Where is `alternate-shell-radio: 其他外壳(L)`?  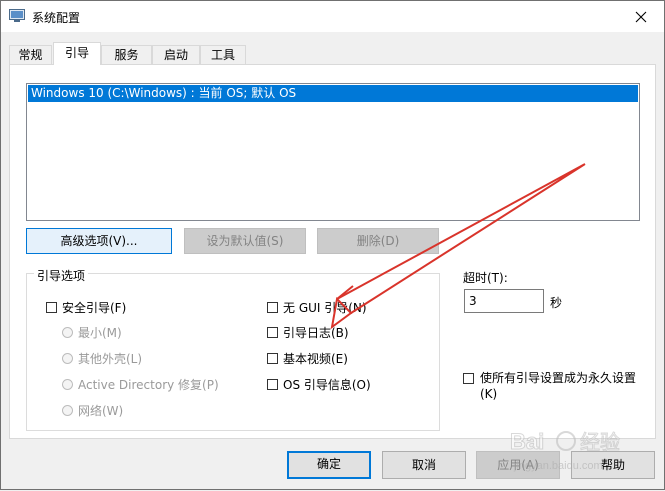 alternate-shell-radio: 其他外壳(L) is located at coordinates (102, 358).